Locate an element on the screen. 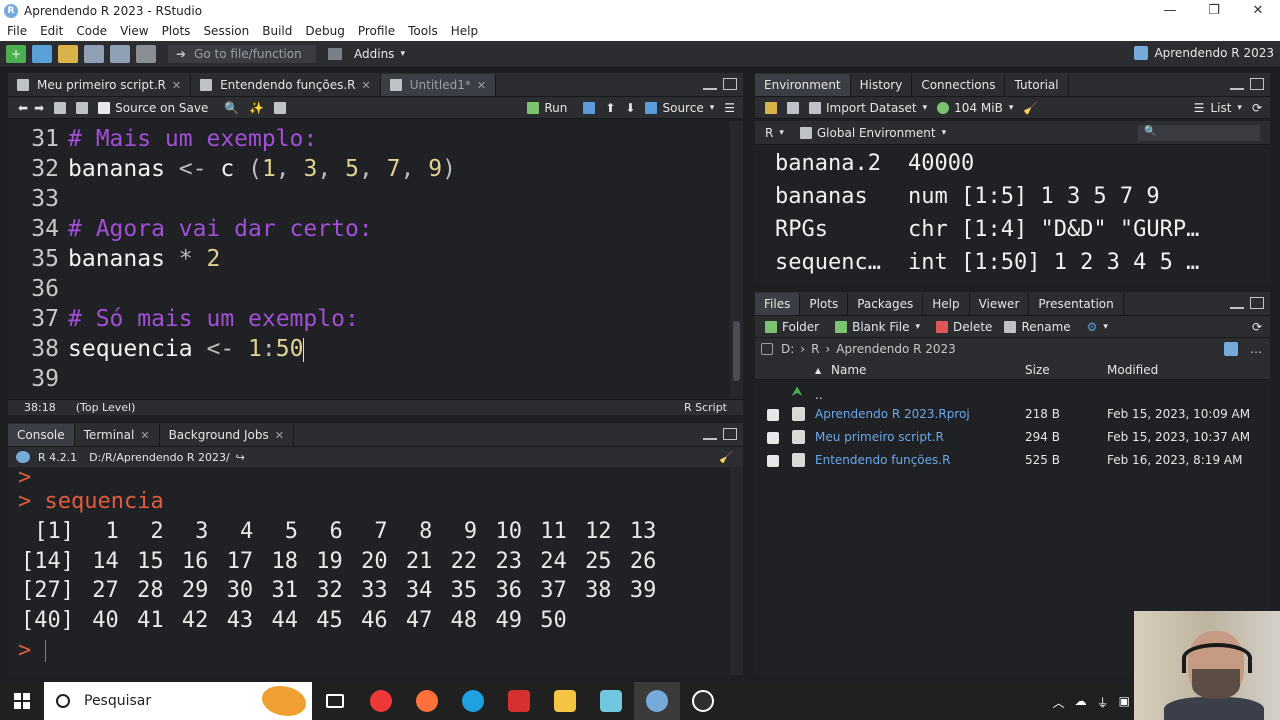 The width and height of the screenshot is (1280, 720). obs-icon is located at coordinates (703, 701).